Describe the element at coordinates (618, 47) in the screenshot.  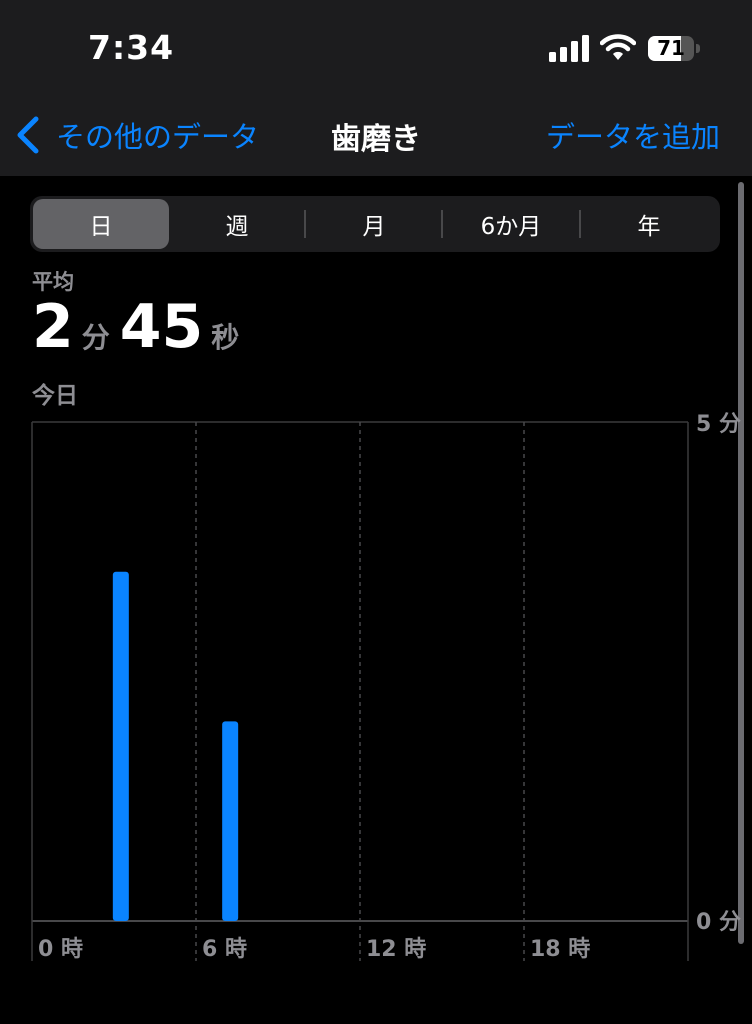
I see `wifi-icon` at that location.